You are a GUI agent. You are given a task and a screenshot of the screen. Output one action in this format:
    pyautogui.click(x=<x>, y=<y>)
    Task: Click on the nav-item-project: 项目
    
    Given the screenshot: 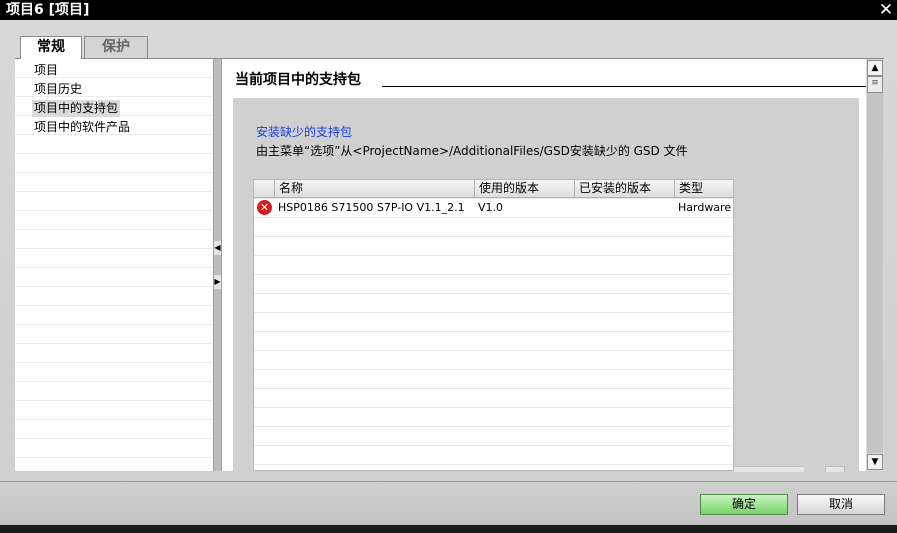 What is the action you would take?
    pyautogui.click(x=46, y=70)
    